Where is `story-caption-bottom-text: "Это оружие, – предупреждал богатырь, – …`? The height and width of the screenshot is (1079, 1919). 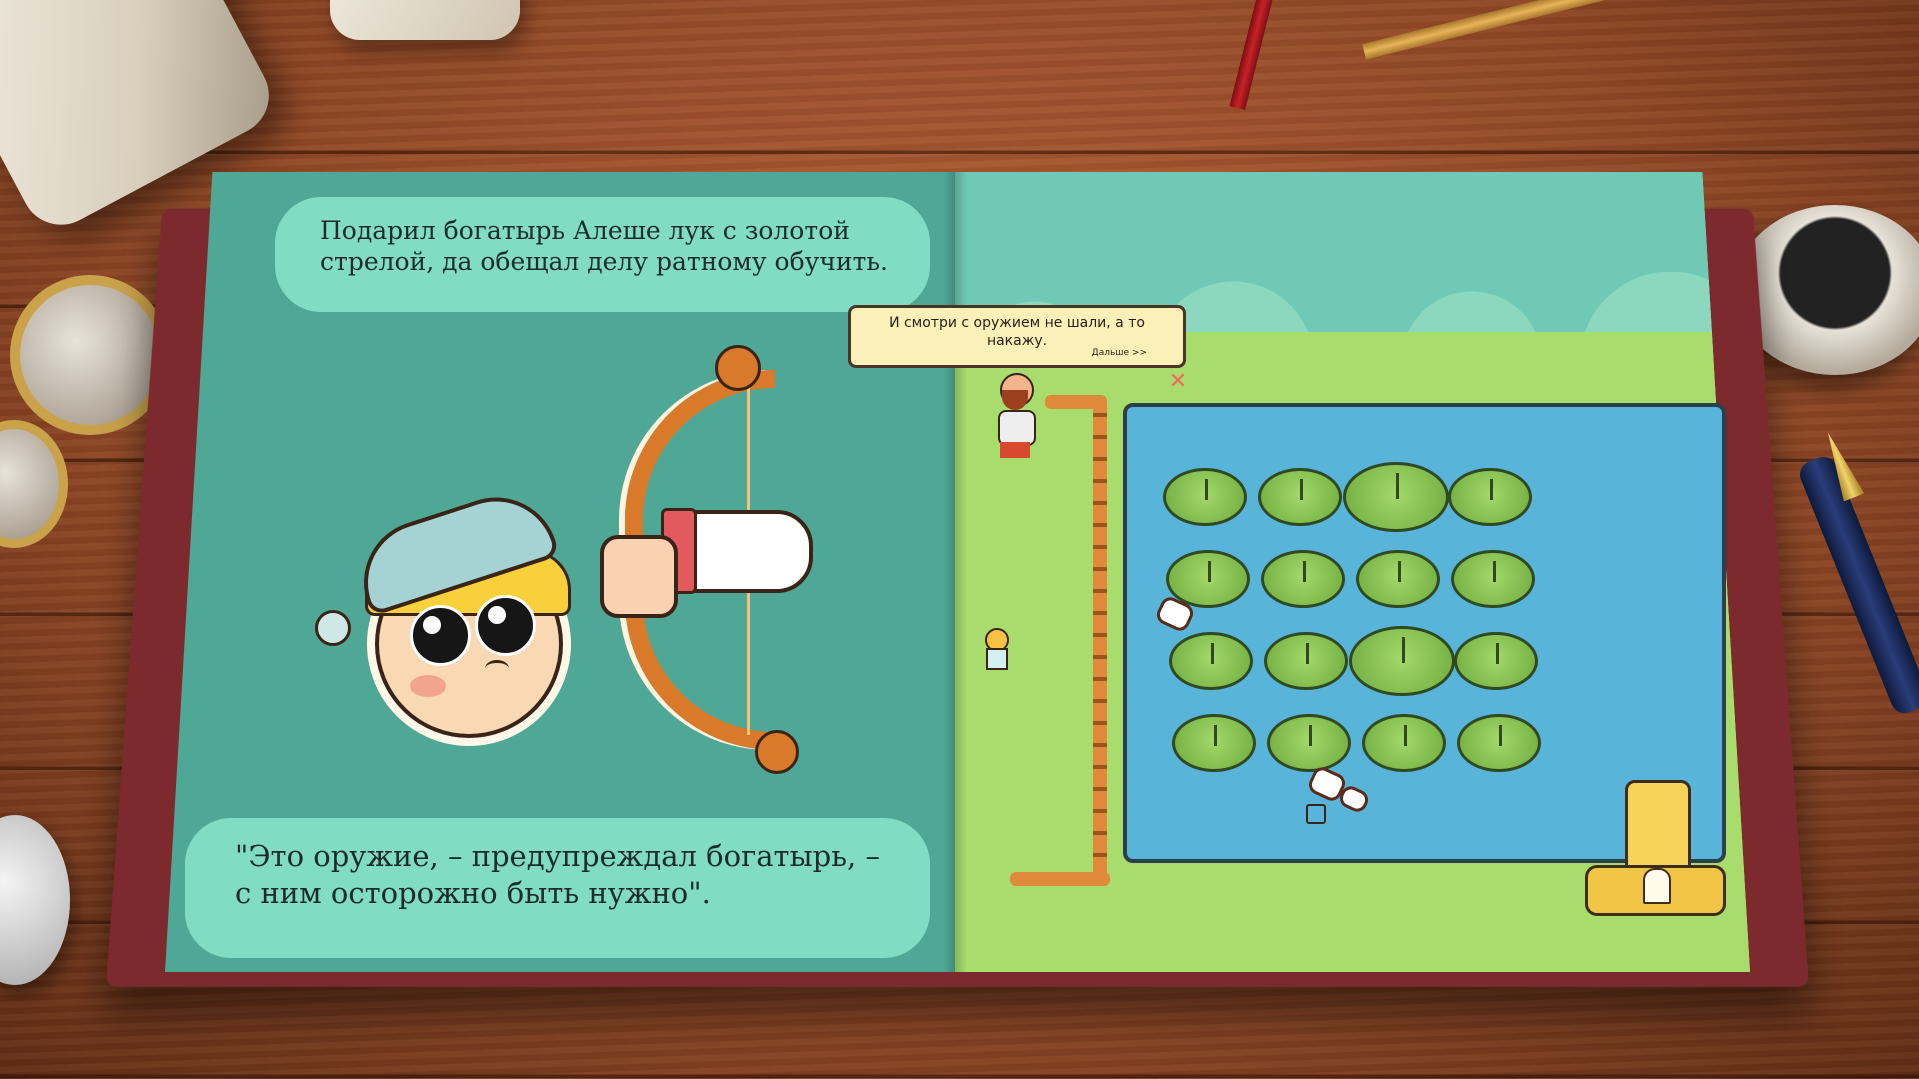 story-caption-bottom-text: "Это оружие, – предупреждал богатырь, – … is located at coordinates (557, 874).